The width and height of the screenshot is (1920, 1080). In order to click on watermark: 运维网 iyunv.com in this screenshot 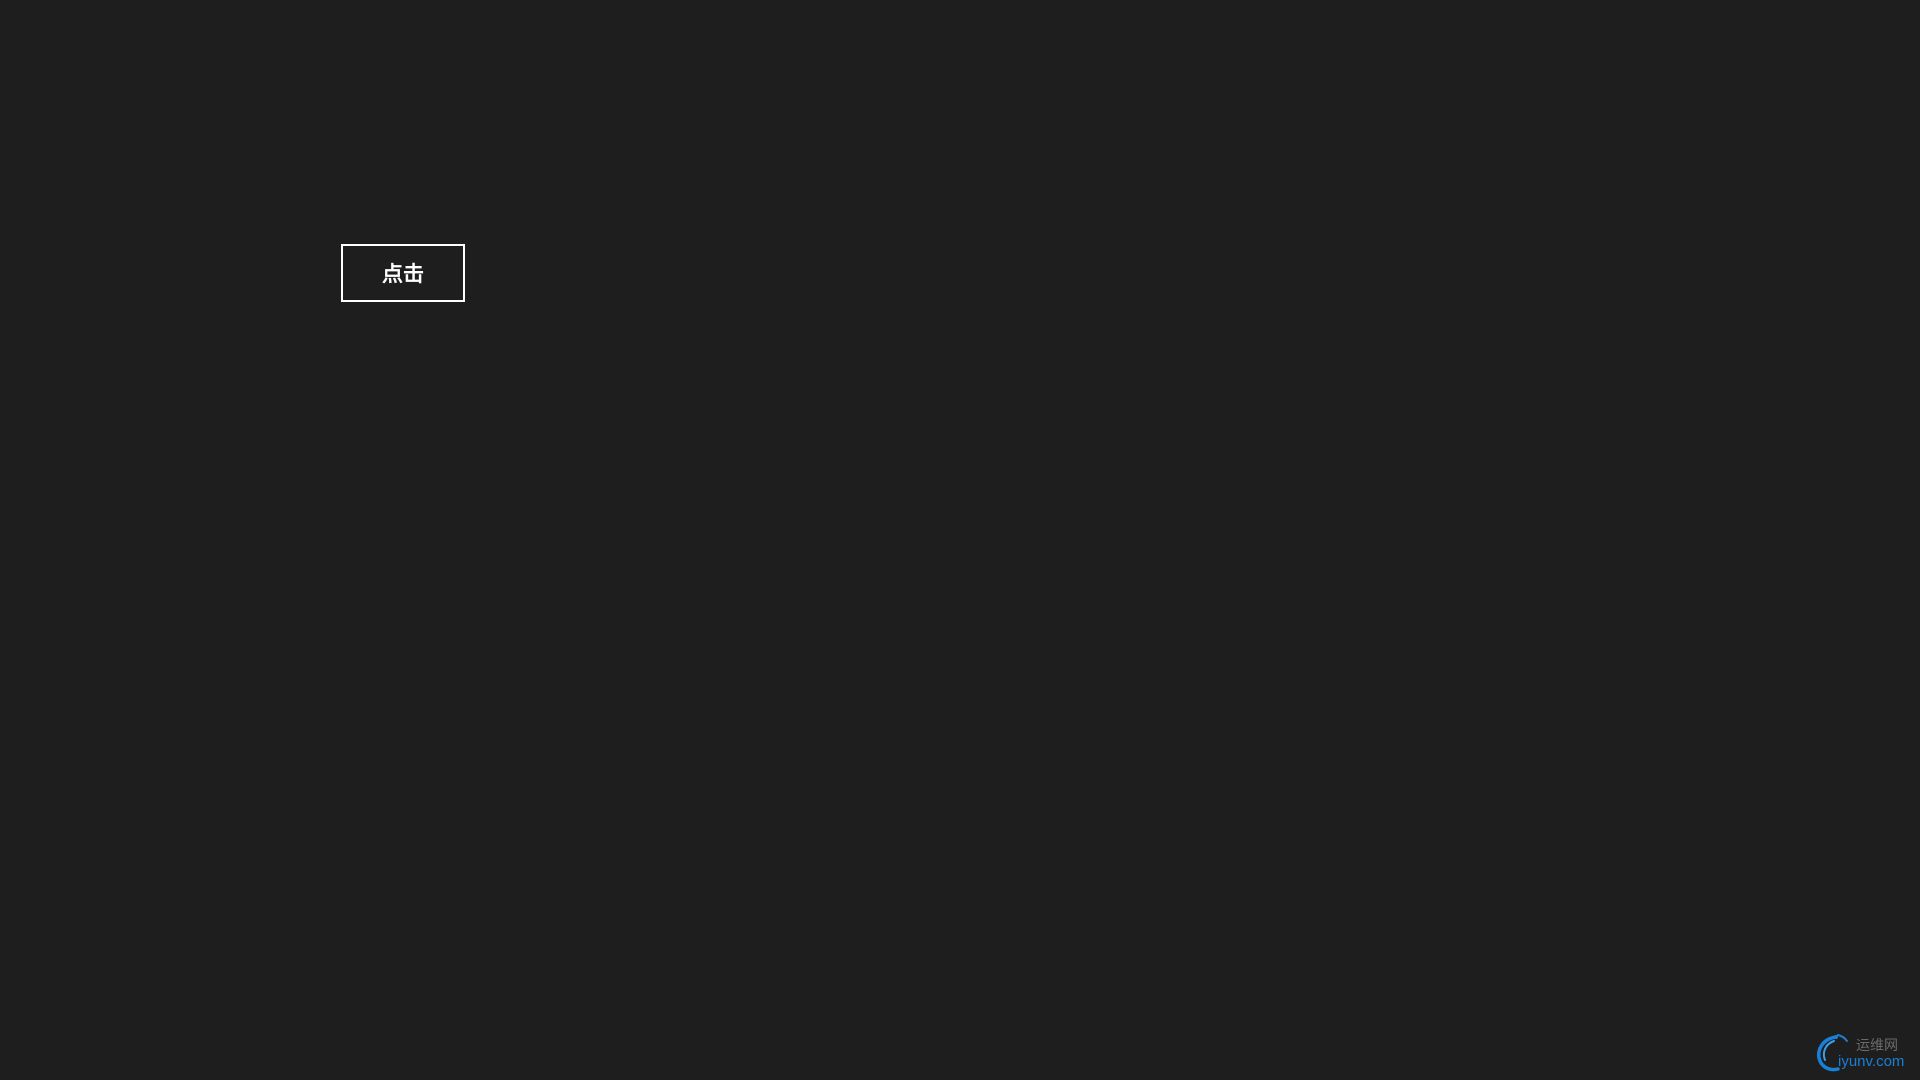, I will do `click(1864, 1053)`.